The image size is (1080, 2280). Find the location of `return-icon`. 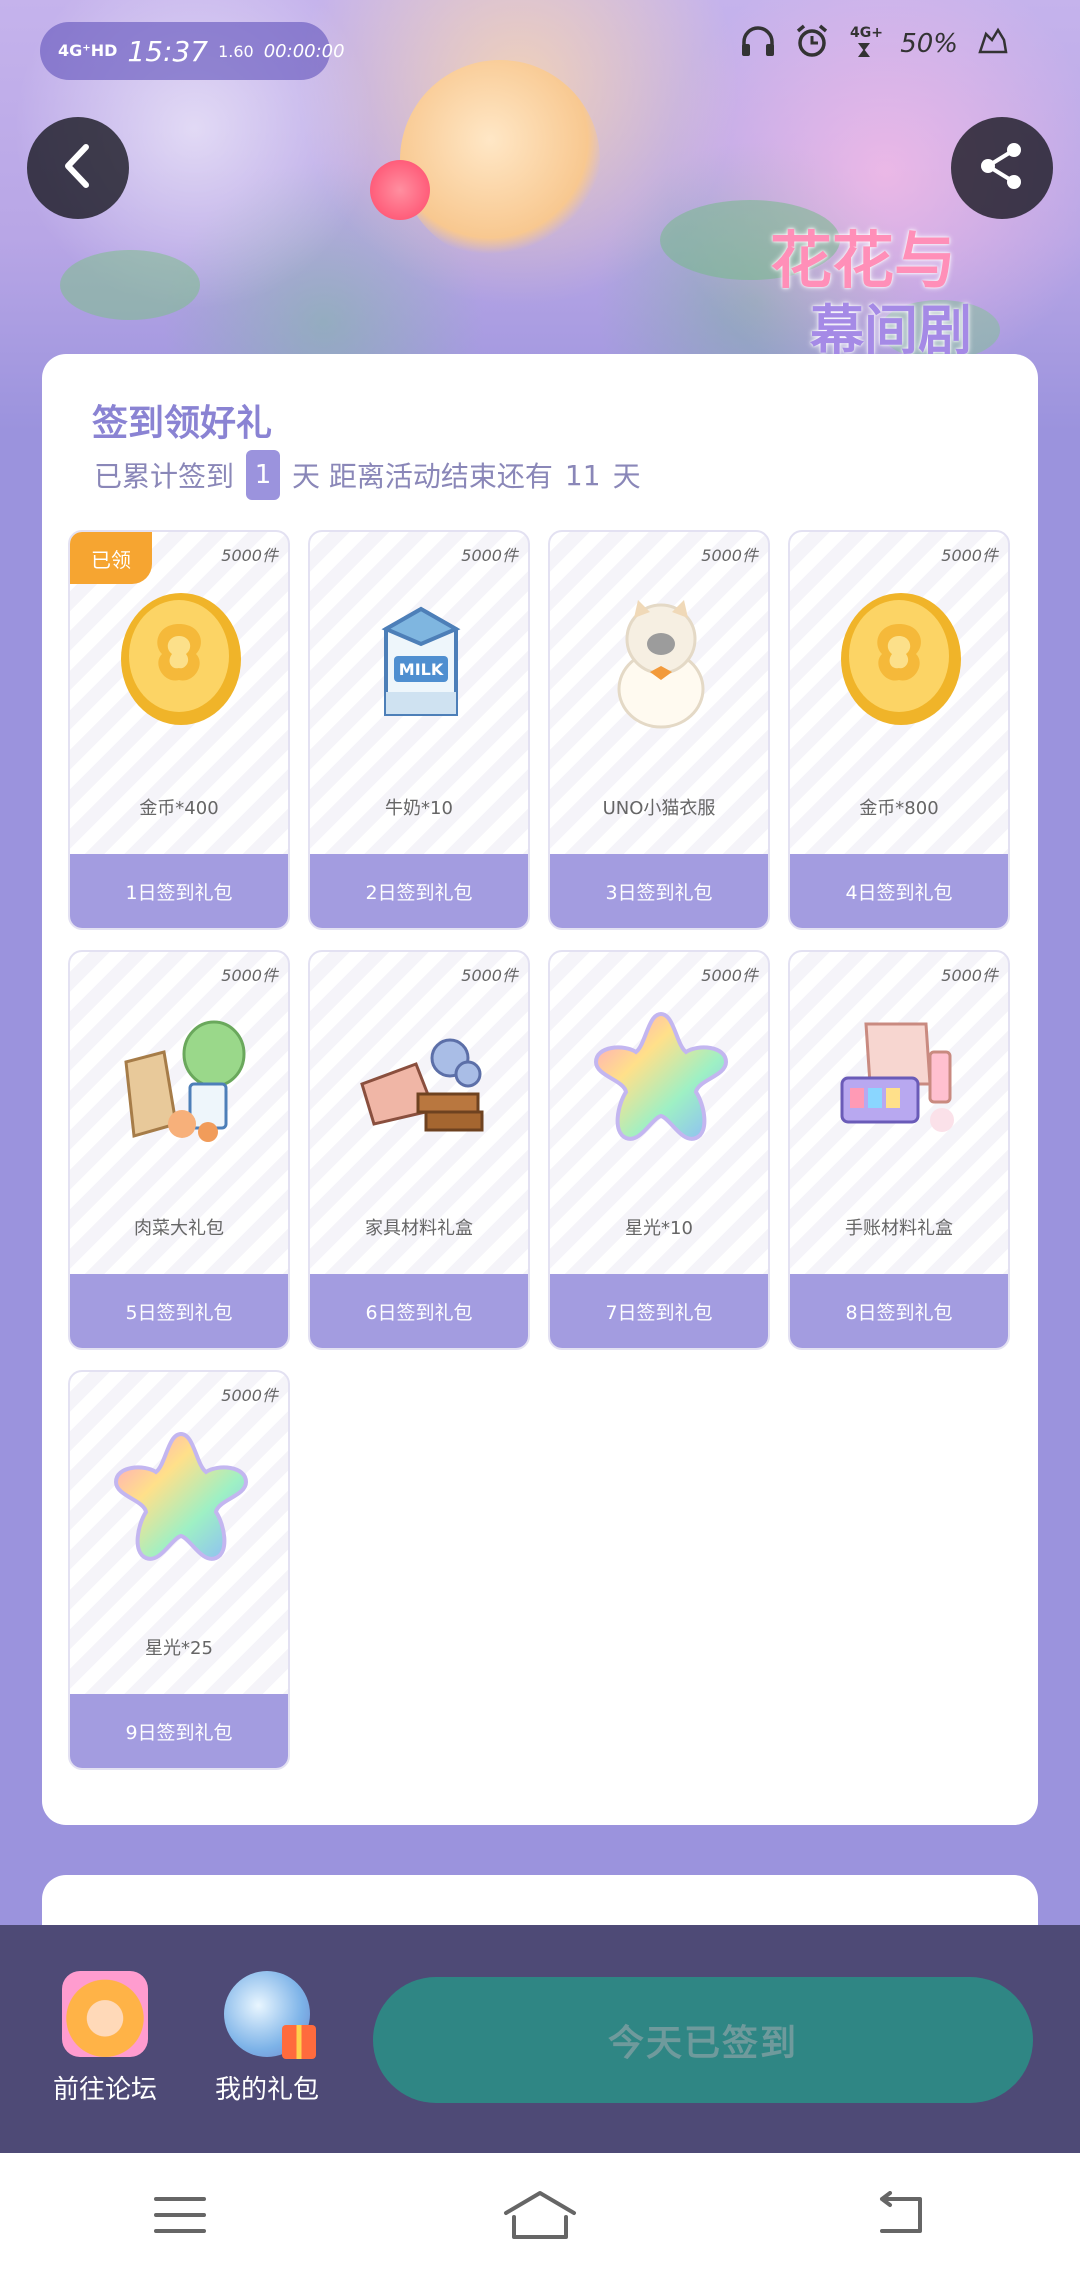

return-icon is located at coordinates (900, 2216).